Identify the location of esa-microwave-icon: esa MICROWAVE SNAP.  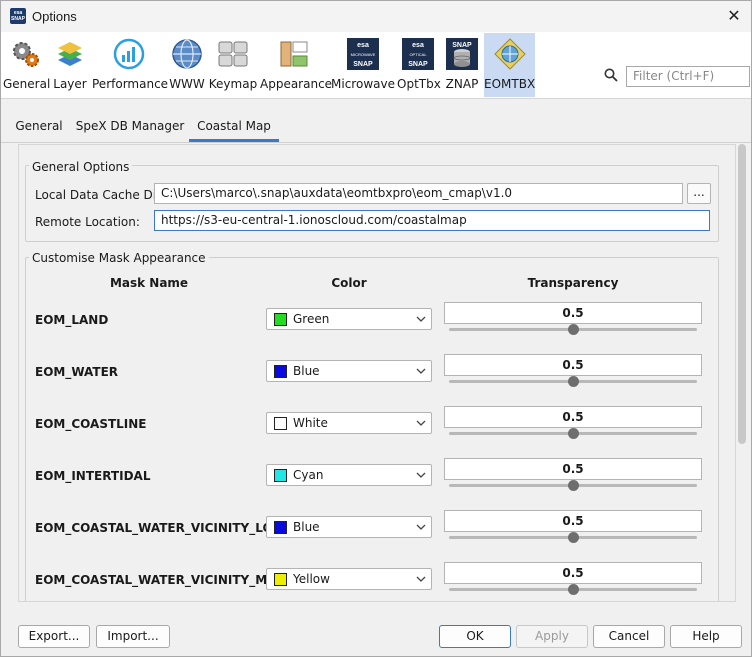
(363, 54).